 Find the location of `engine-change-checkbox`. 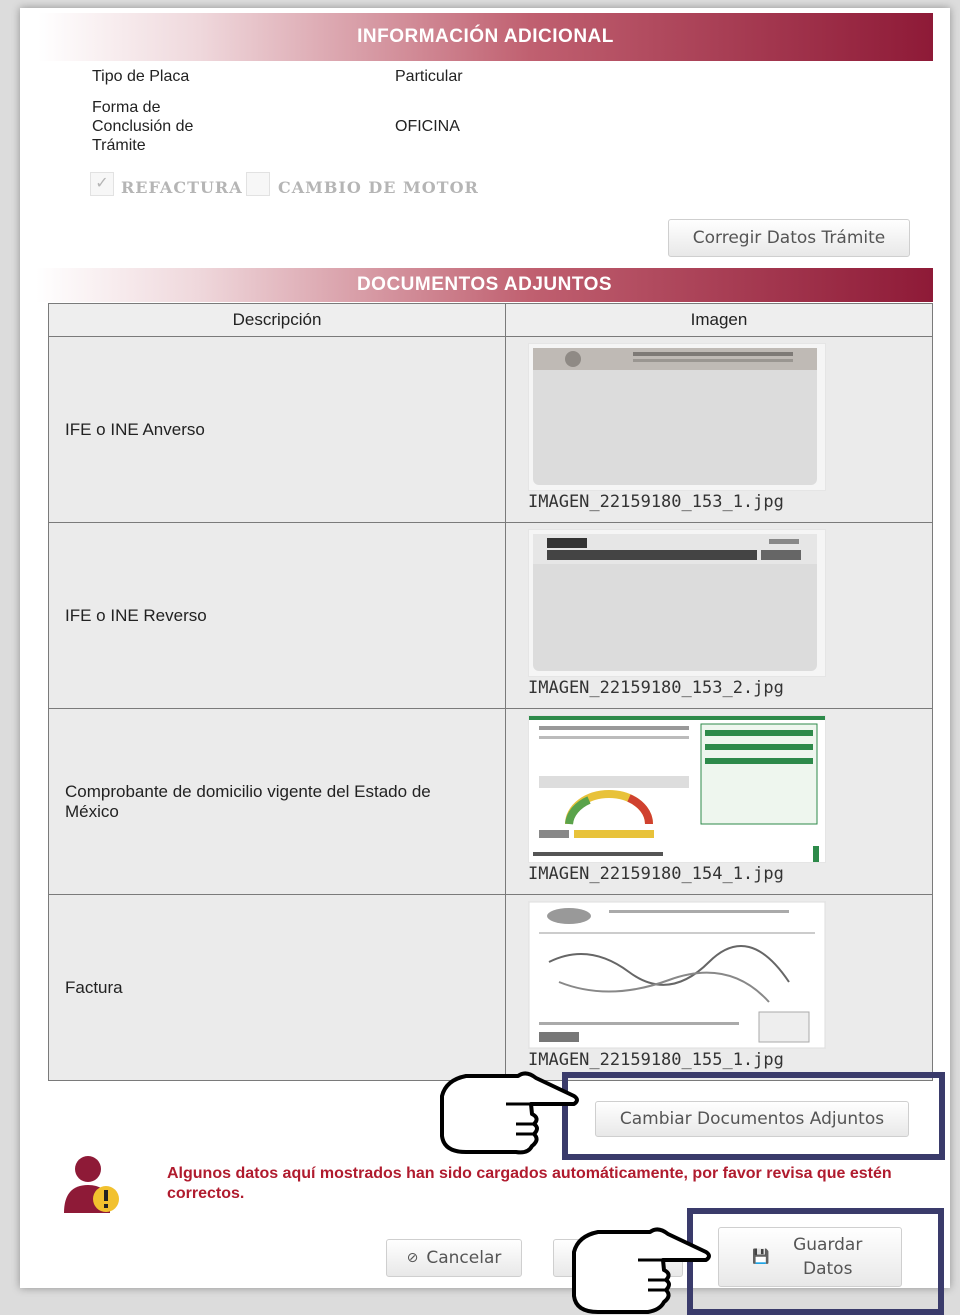

engine-change-checkbox is located at coordinates (258, 184).